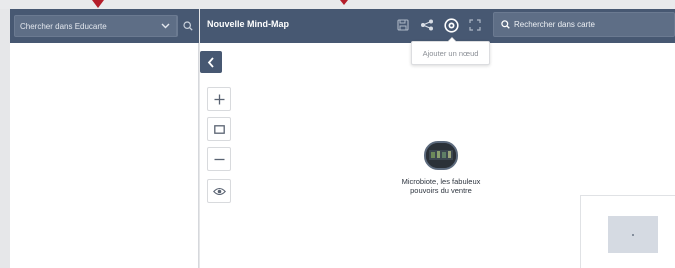  I want to click on minimap-viewport, so click(633, 234).